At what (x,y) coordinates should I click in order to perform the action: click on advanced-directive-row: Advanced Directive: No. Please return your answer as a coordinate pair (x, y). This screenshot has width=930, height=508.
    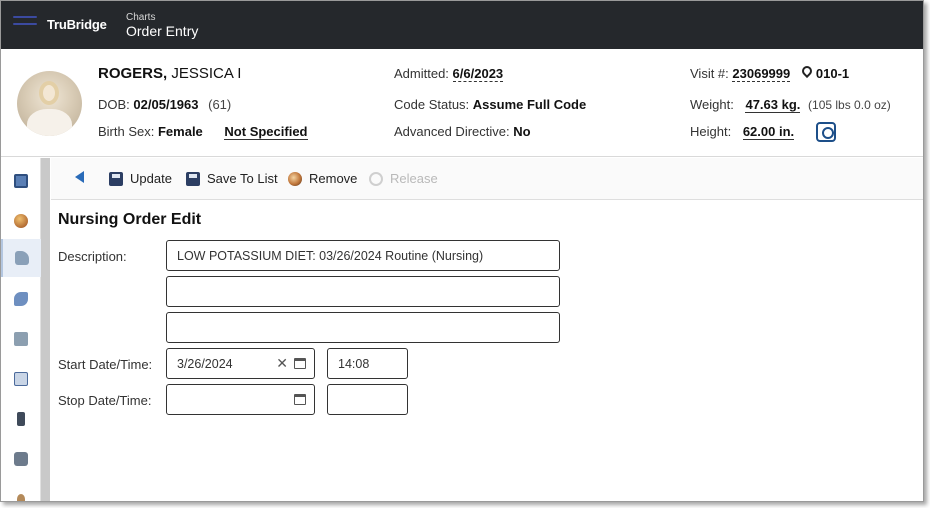
    Looking at the image, I should click on (462, 131).